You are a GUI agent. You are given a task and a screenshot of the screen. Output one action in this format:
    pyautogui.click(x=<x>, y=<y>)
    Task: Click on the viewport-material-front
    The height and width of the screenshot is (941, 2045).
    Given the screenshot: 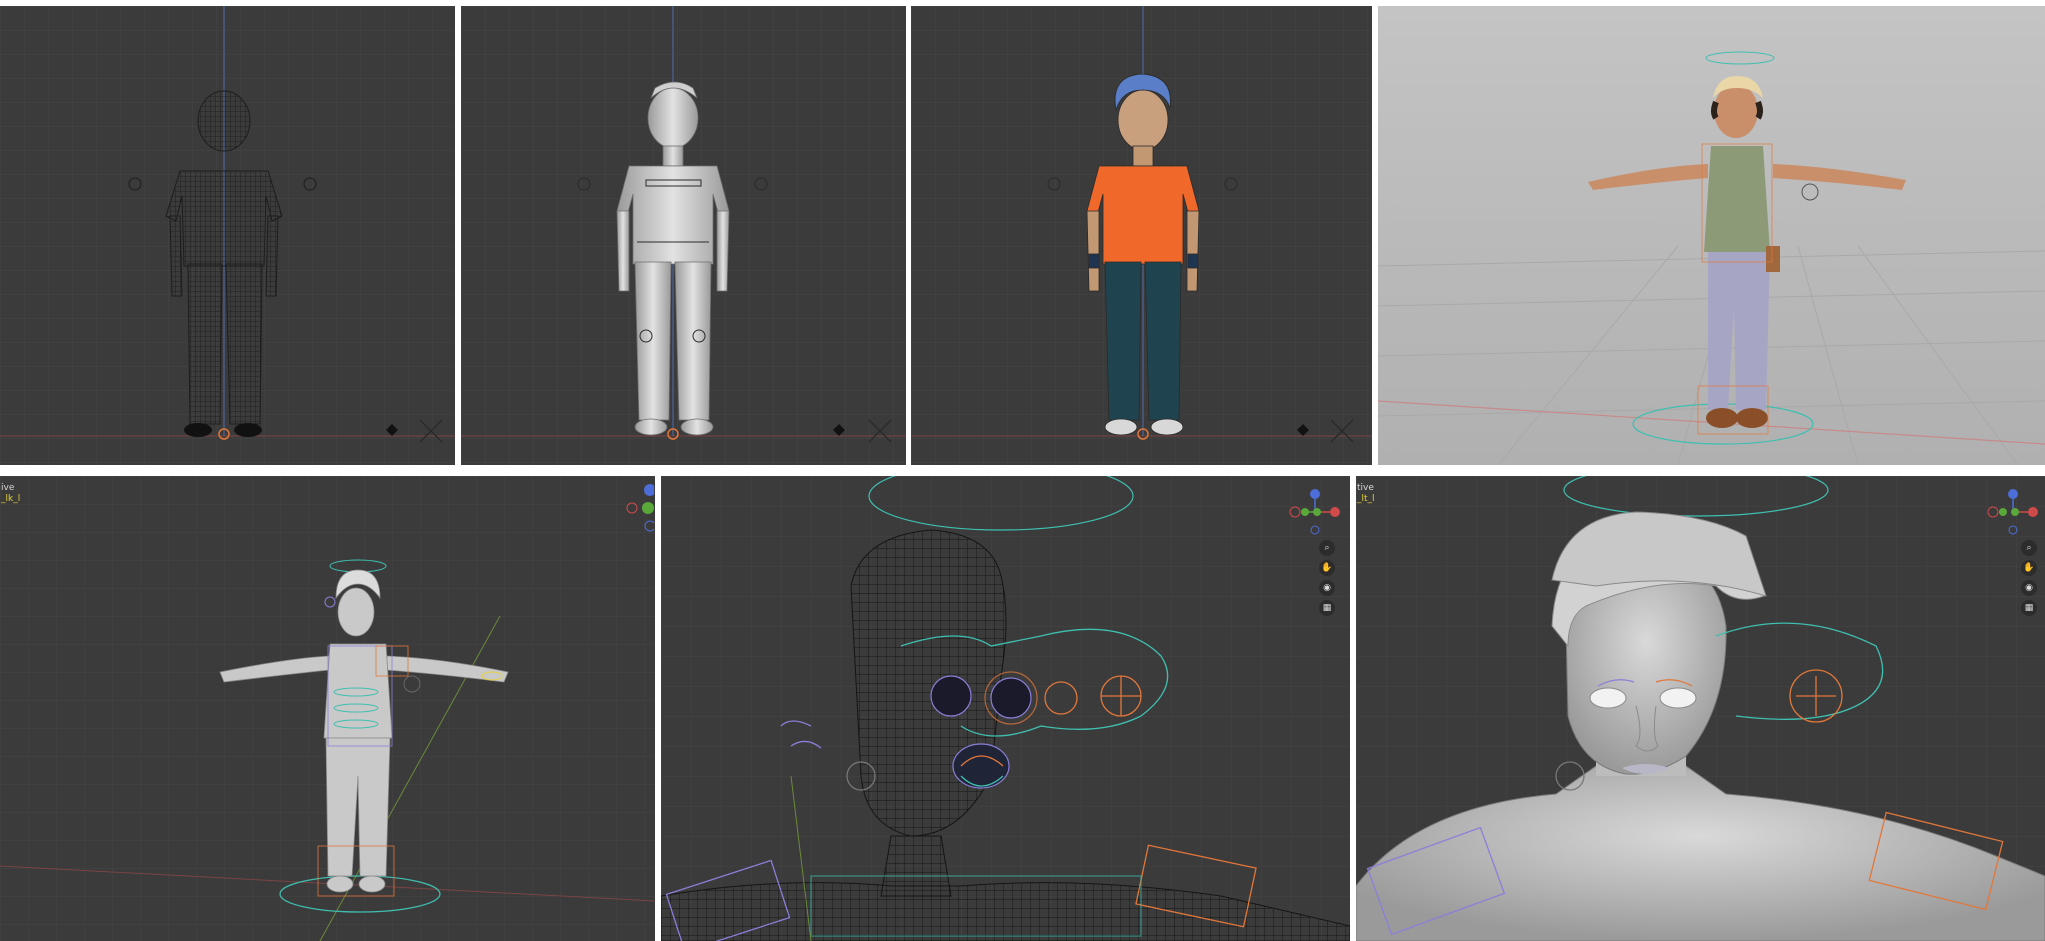 What is the action you would take?
    pyautogui.click(x=1141, y=235)
    